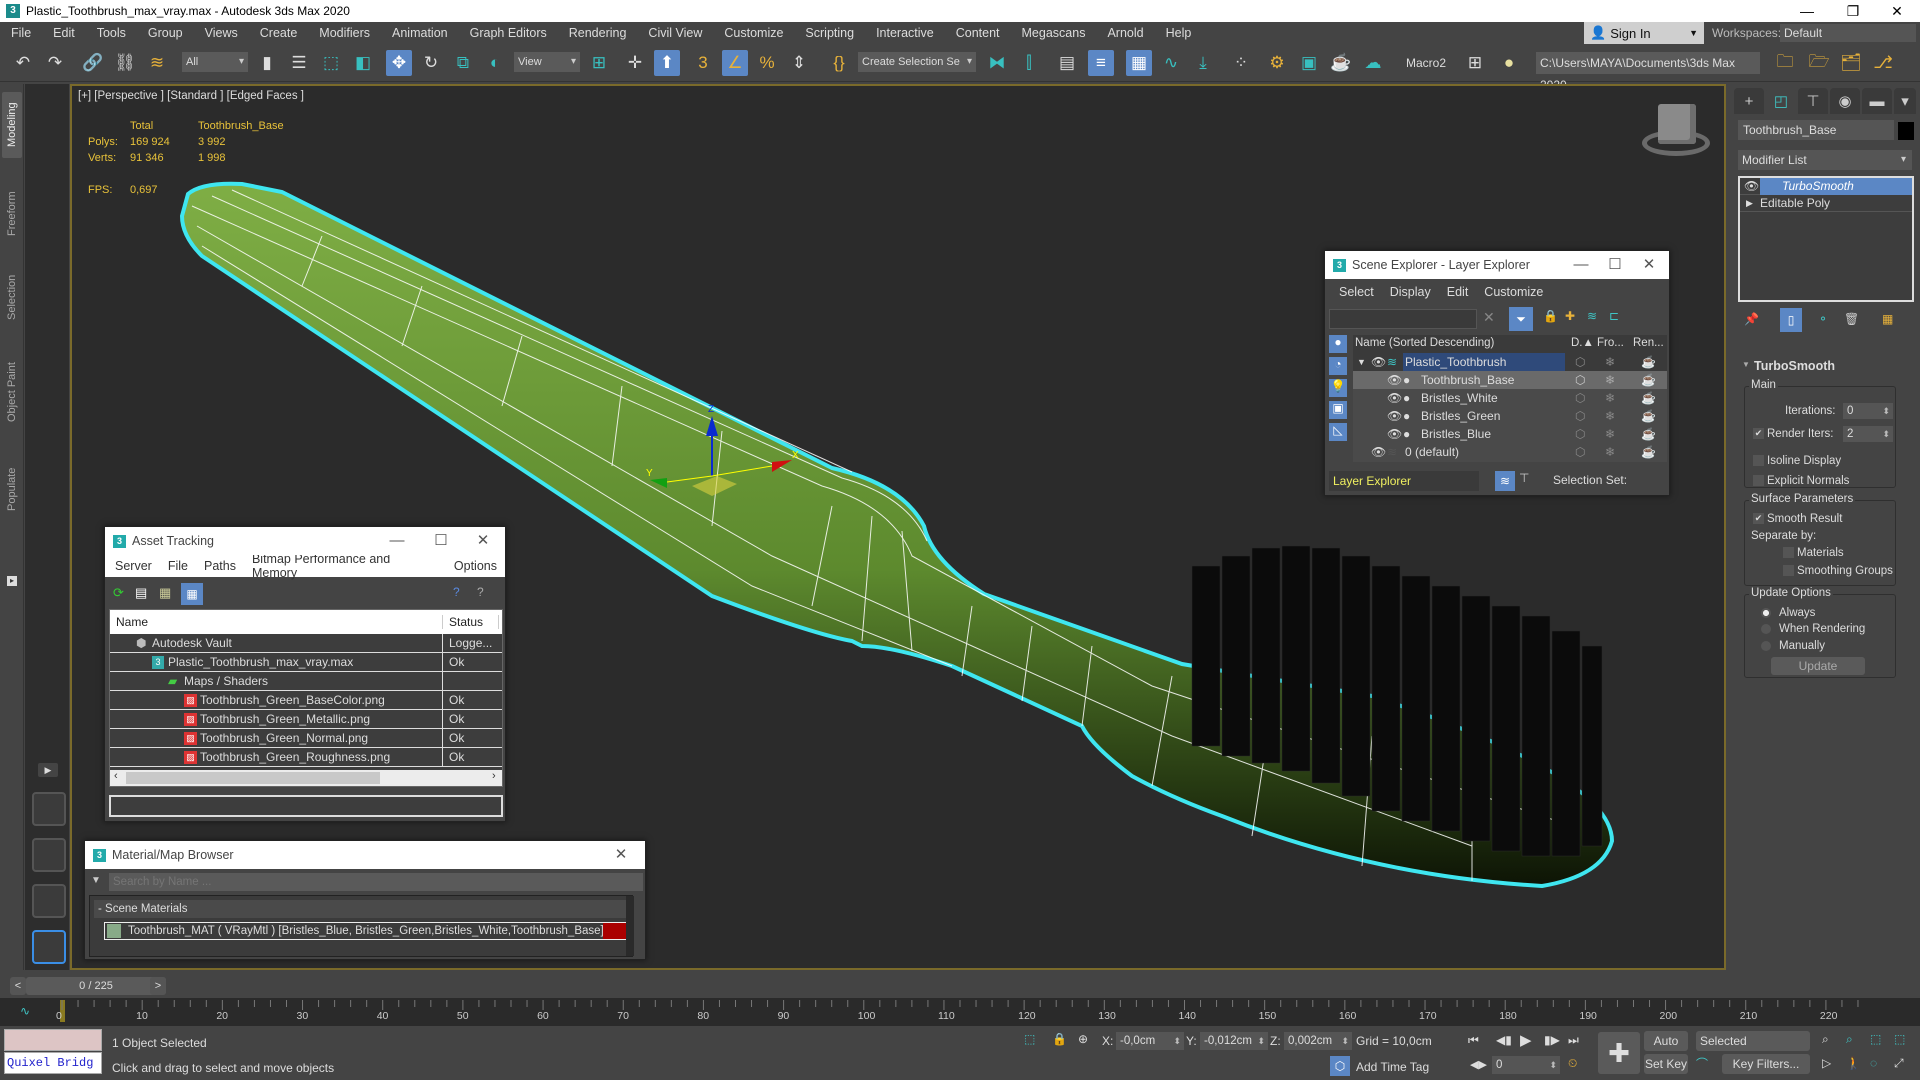 This screenshot has height=1080, width=1920. What do you see at coordinates (1203, 63) in the screenshot?
I see `schematic-view-icon: ⤓` at bounding box center [1203, 63].